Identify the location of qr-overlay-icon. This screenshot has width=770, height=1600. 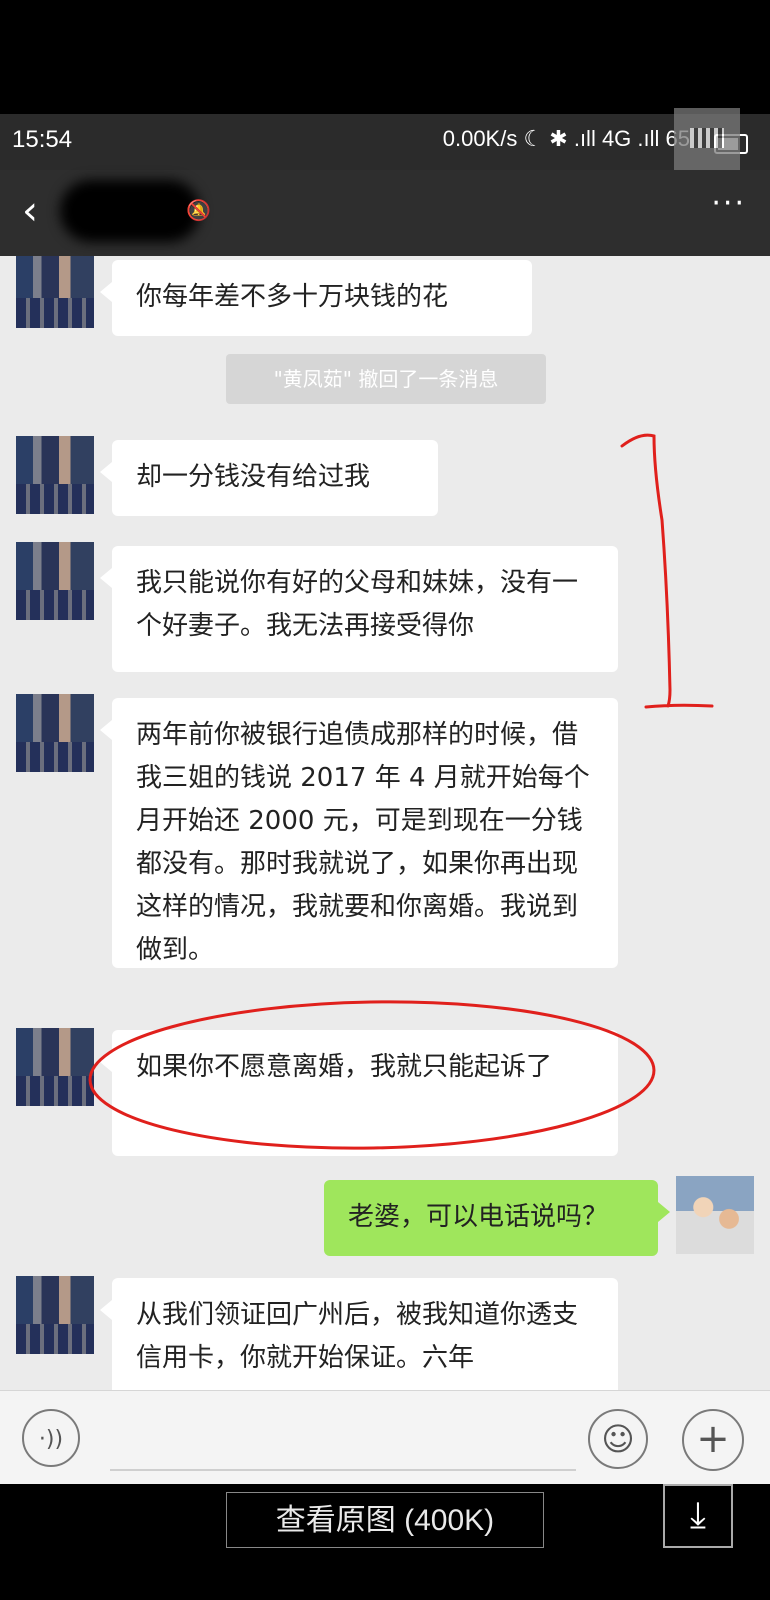
(707, 141).